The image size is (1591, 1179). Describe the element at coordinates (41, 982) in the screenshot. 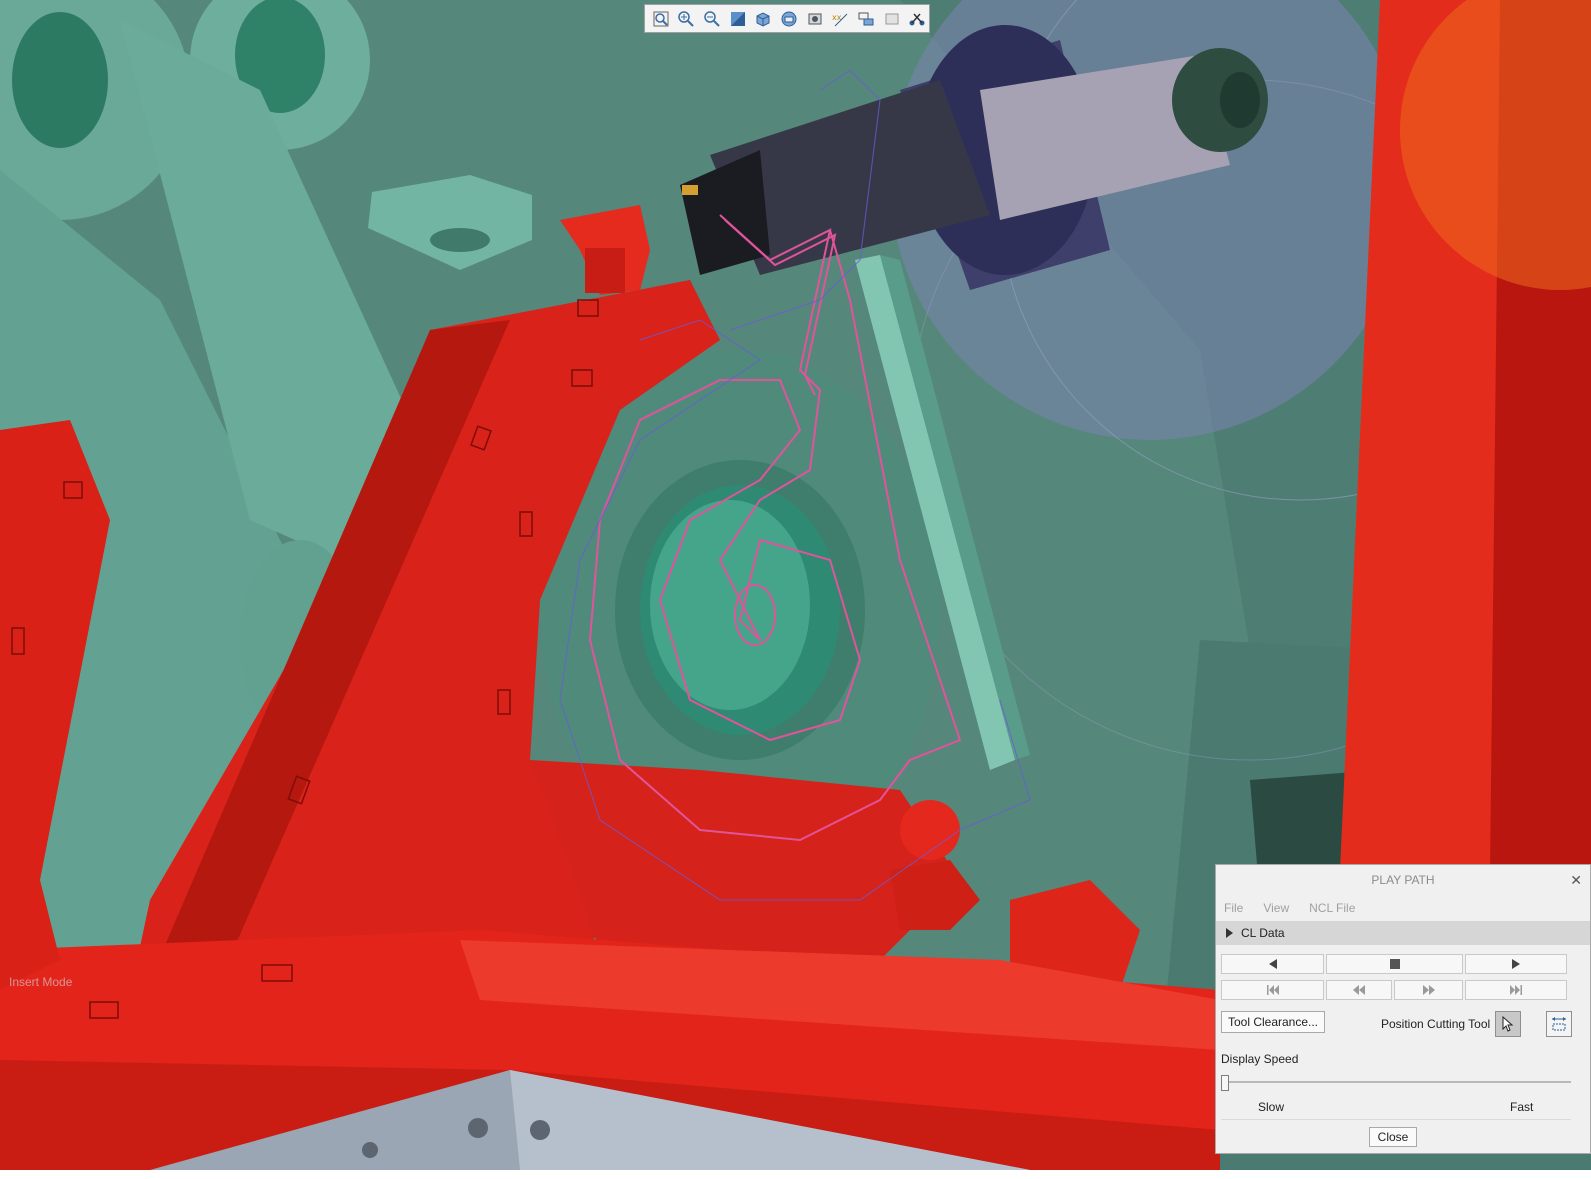

I see `insert-mode-label: Insert Mode` at that location.